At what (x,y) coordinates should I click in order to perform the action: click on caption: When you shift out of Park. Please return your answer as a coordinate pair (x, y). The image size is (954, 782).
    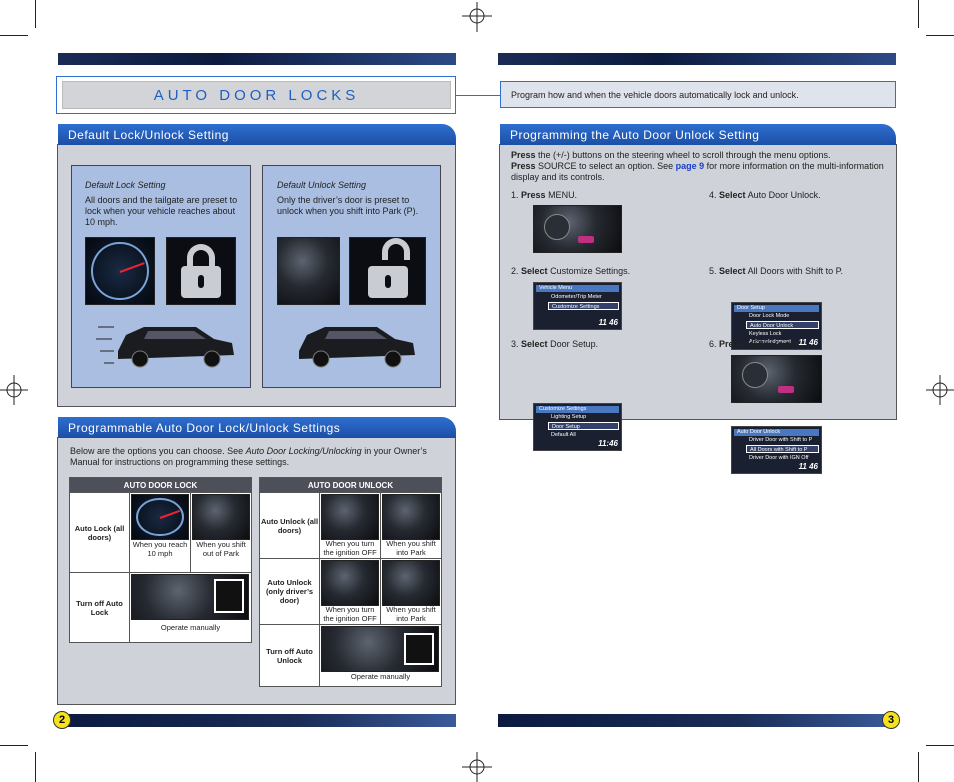
    Looking at the image, I should click on (221, 549).